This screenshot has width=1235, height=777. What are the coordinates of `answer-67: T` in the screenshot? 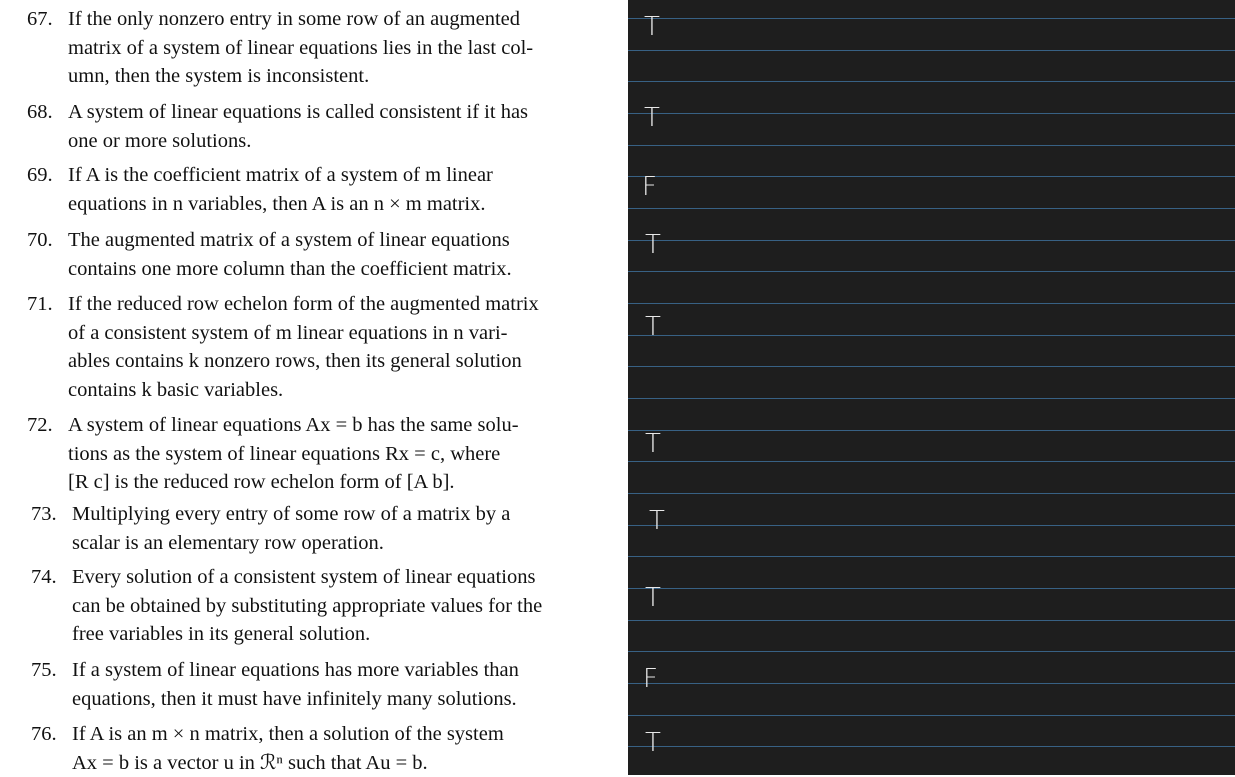 It's located at (652, 27).